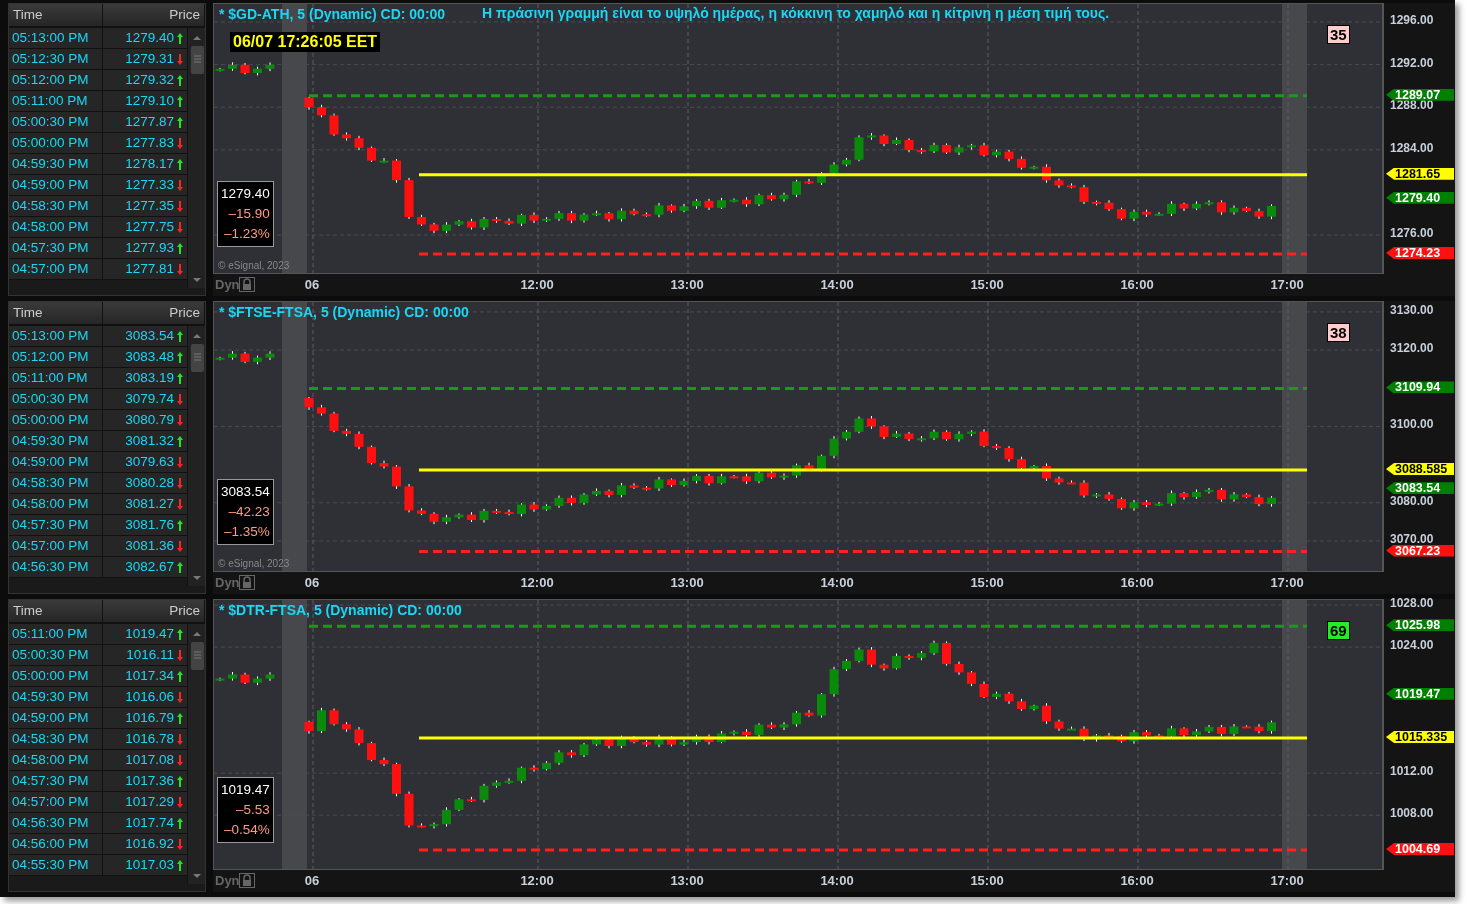 The height and width of the screenshot is (904, 1467). Describe the element at coordinates (149, 483) in the screenshot. I see `table-cell-text: 3080.28` at that location.